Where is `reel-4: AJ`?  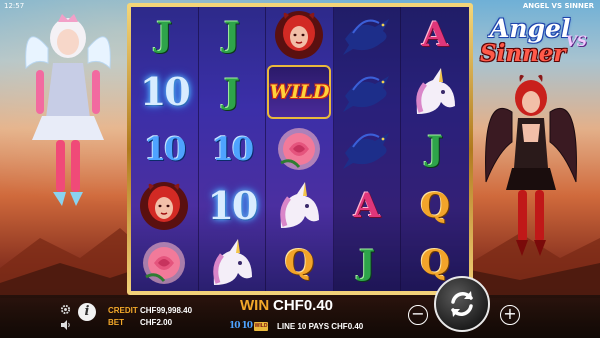
reel-4: AJ is located at coordinates (367, 149).